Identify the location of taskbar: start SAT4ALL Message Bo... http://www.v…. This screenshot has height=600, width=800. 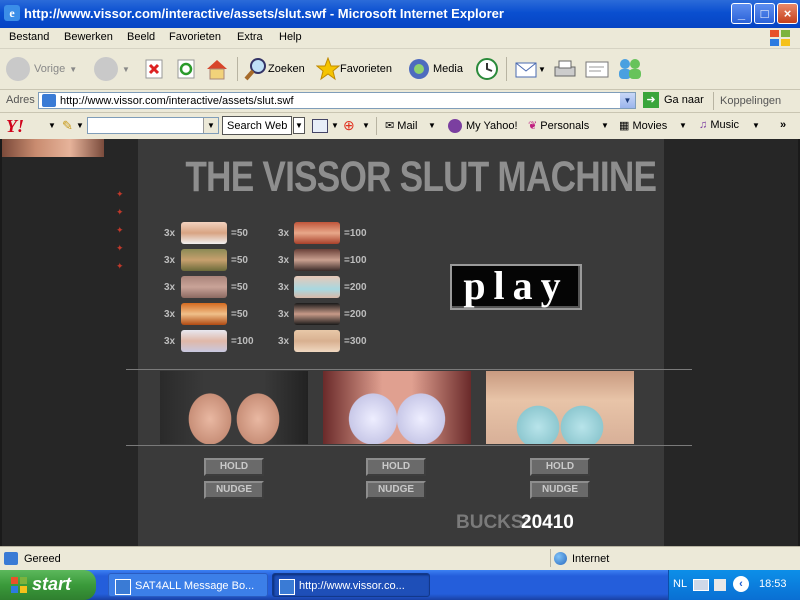
(400, 585).